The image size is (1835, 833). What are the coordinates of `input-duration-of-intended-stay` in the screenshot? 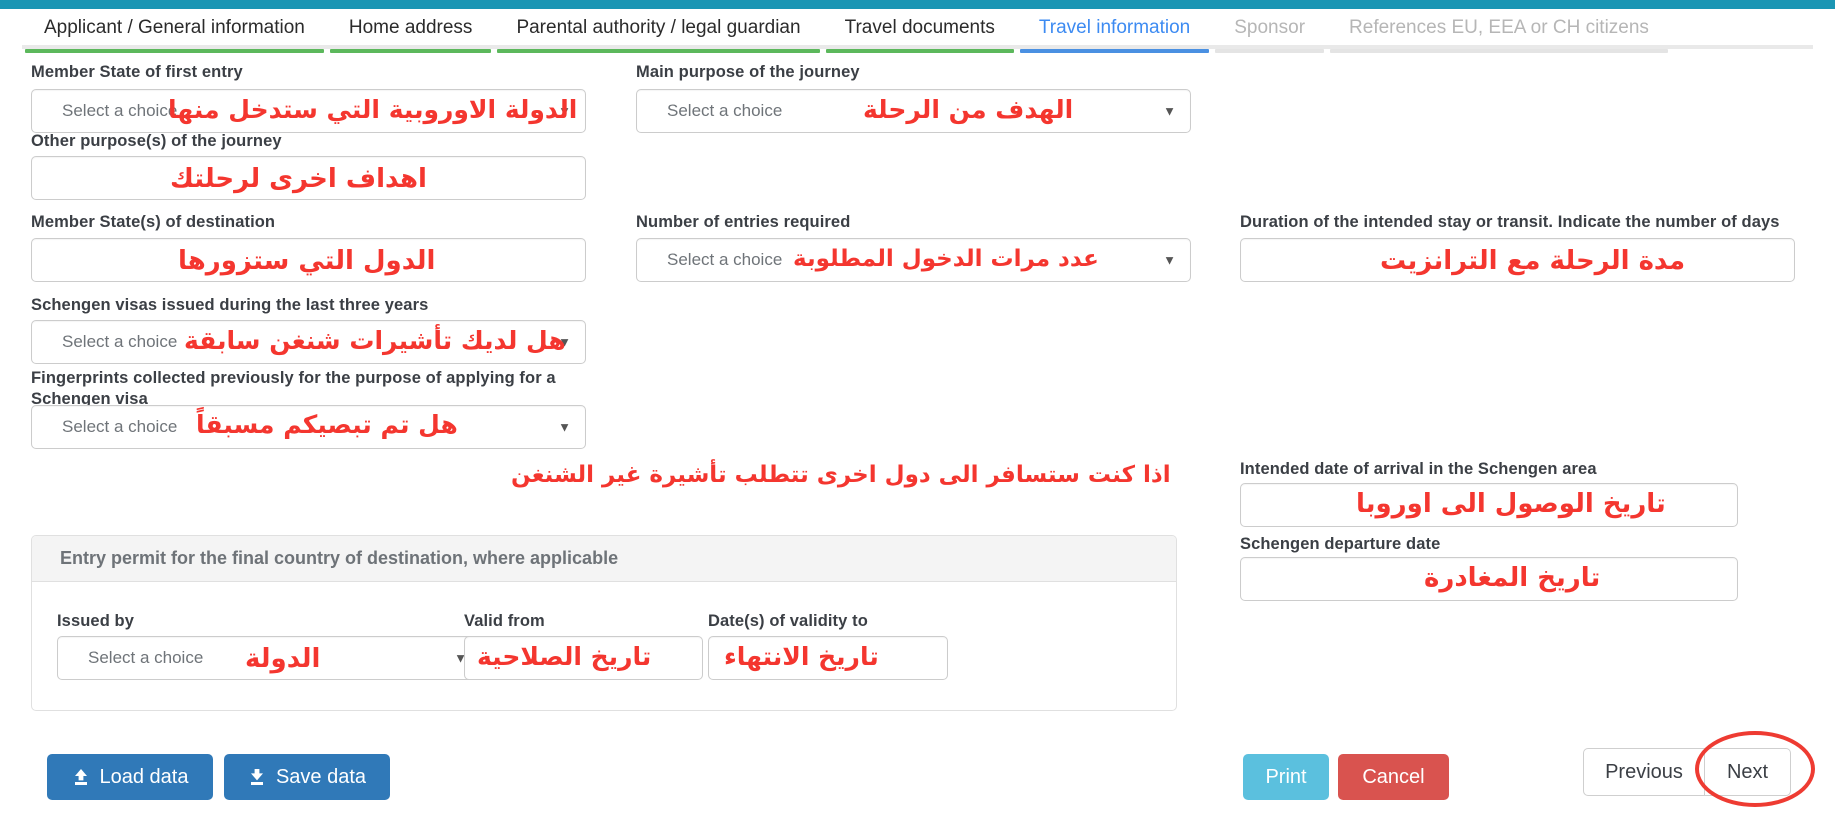 It's located at (1517, 260).